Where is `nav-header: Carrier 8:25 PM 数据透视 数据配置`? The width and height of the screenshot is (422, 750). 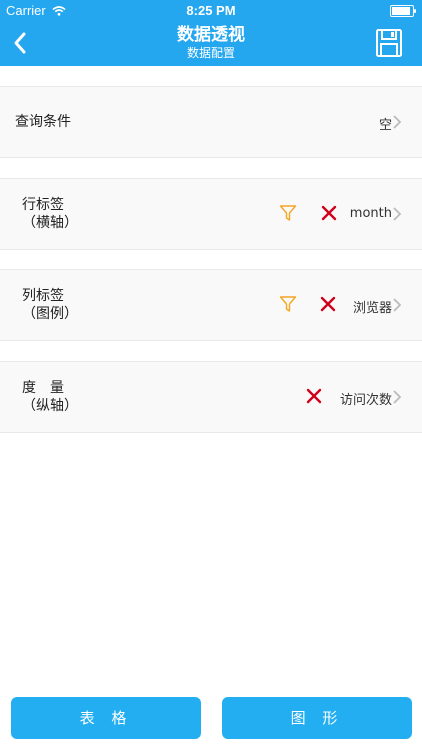
nav-header: Carrier 8:25 PM 数据透视 数据配置 is located at coordinates (211, 33).